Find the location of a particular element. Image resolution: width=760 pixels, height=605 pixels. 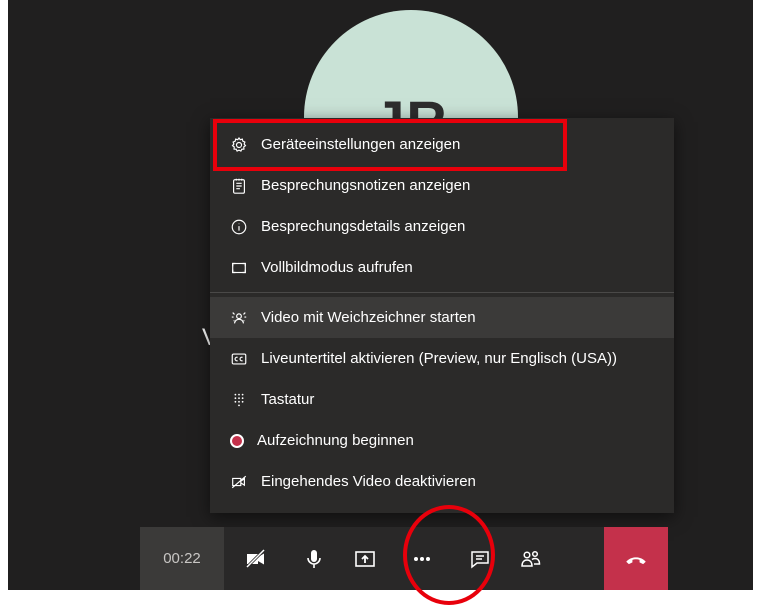

hang-up-button is located at coordinates (636, 558).